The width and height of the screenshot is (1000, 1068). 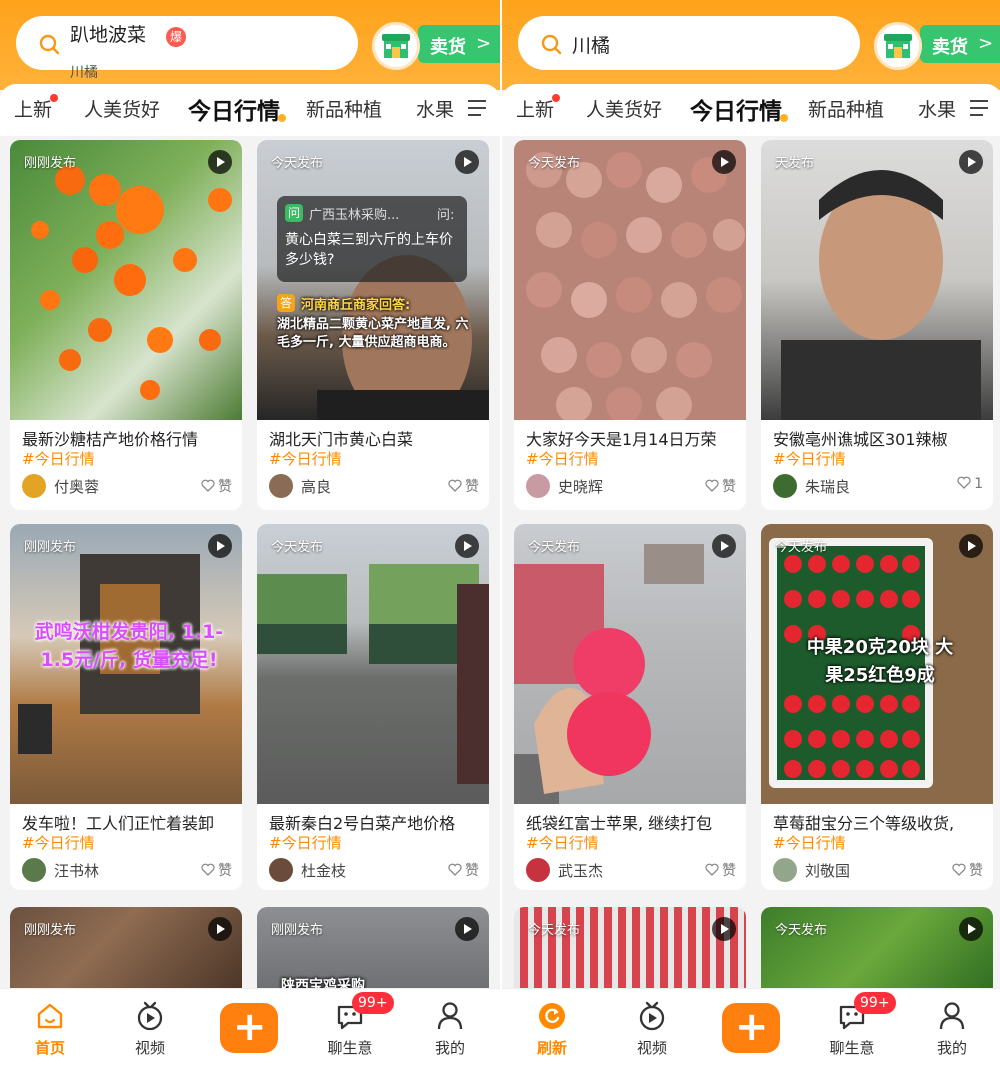 What do you see at coordinates (77, 487) in the screenshot?
I see `author-name: 付奥蓉` at bounding box center [77, 487].